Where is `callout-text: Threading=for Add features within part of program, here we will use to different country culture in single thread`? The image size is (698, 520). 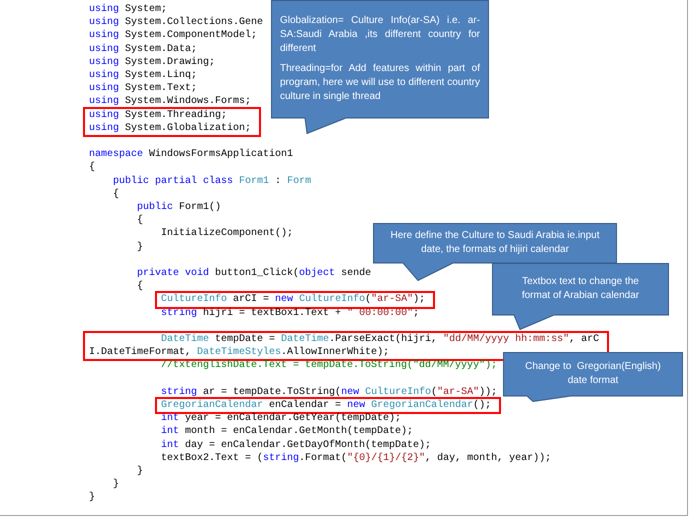
callout-text: Threading=for Add features within part of program, here we will use to different country culture in single thread is located at coordinates (380, 83).